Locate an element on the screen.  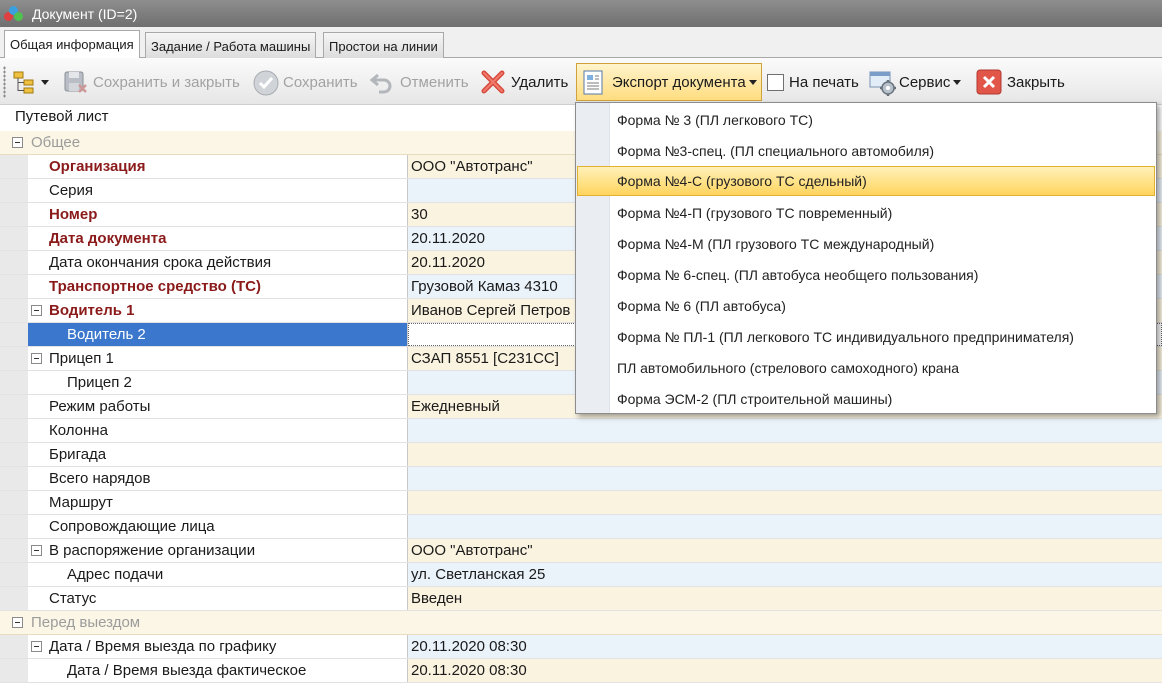
cancel-label: Отменить is located at coordinates (434, 82).